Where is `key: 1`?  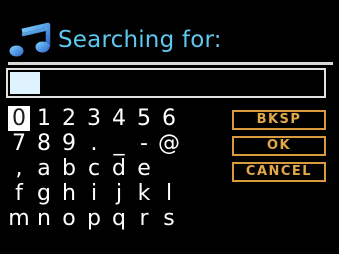 key: 1 is located at coordinates (44, 118).